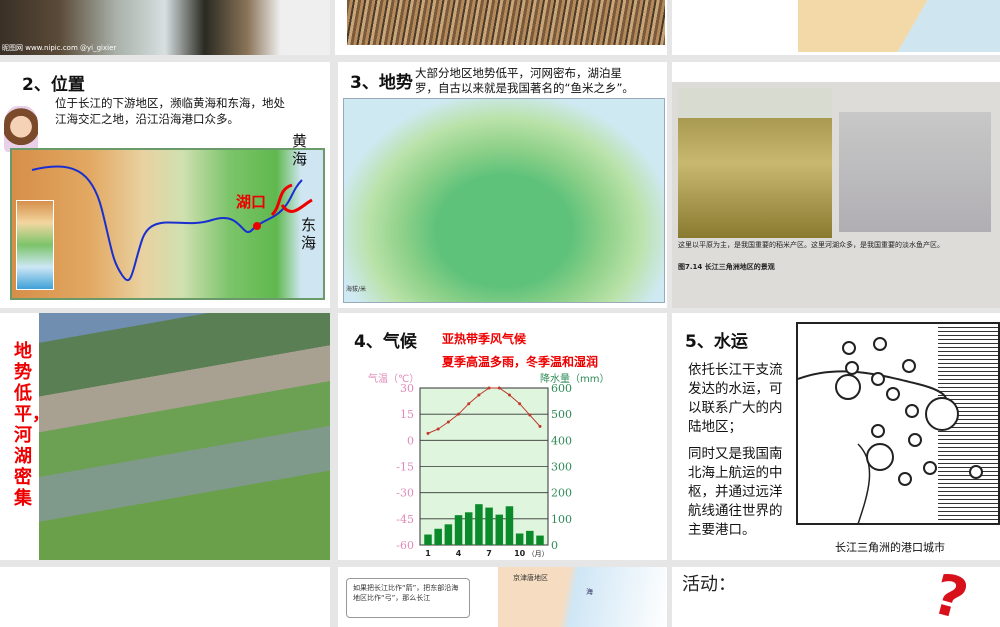 This screenshot has width=1000, height=627. What do you see at coordinates (538, 554) in the screenshot?
I see `x-unit: （月）` at bounding box center [538, 554].